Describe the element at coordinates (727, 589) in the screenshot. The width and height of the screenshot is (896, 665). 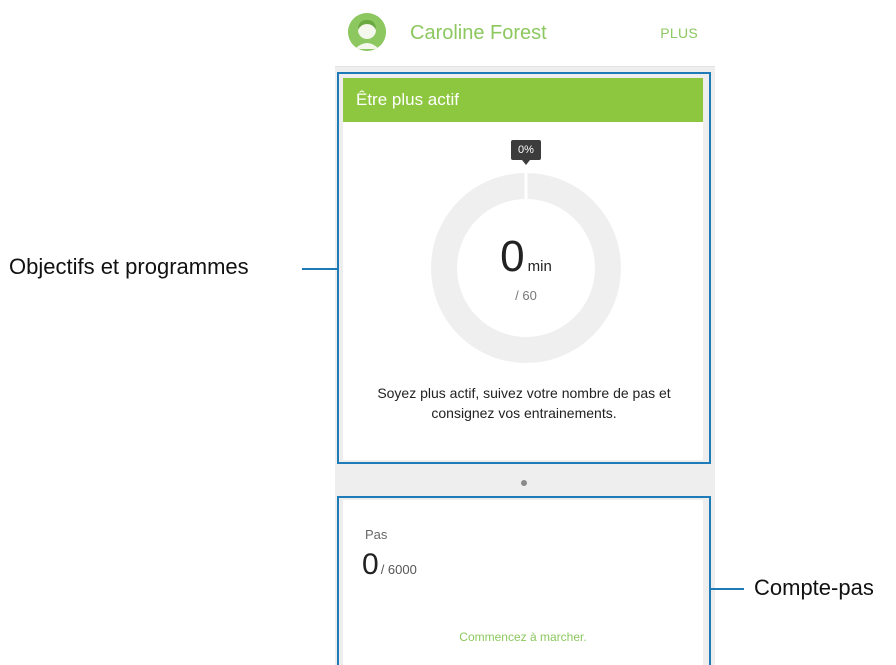
I see `steps-callout-line` at that location.